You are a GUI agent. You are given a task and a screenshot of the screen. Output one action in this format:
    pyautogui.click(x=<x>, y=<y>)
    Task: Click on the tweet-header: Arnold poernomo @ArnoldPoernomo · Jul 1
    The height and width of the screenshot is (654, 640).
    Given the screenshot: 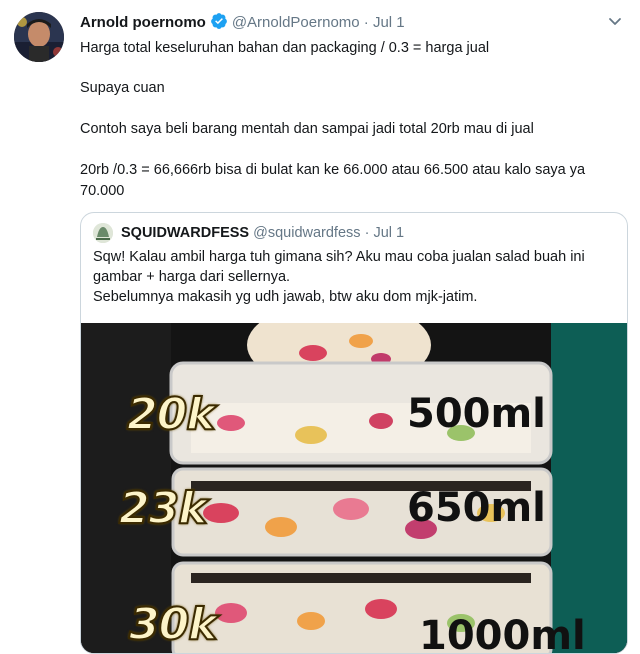 What is the action you would take?
    pyautogui.click(x=242, y=24)
    